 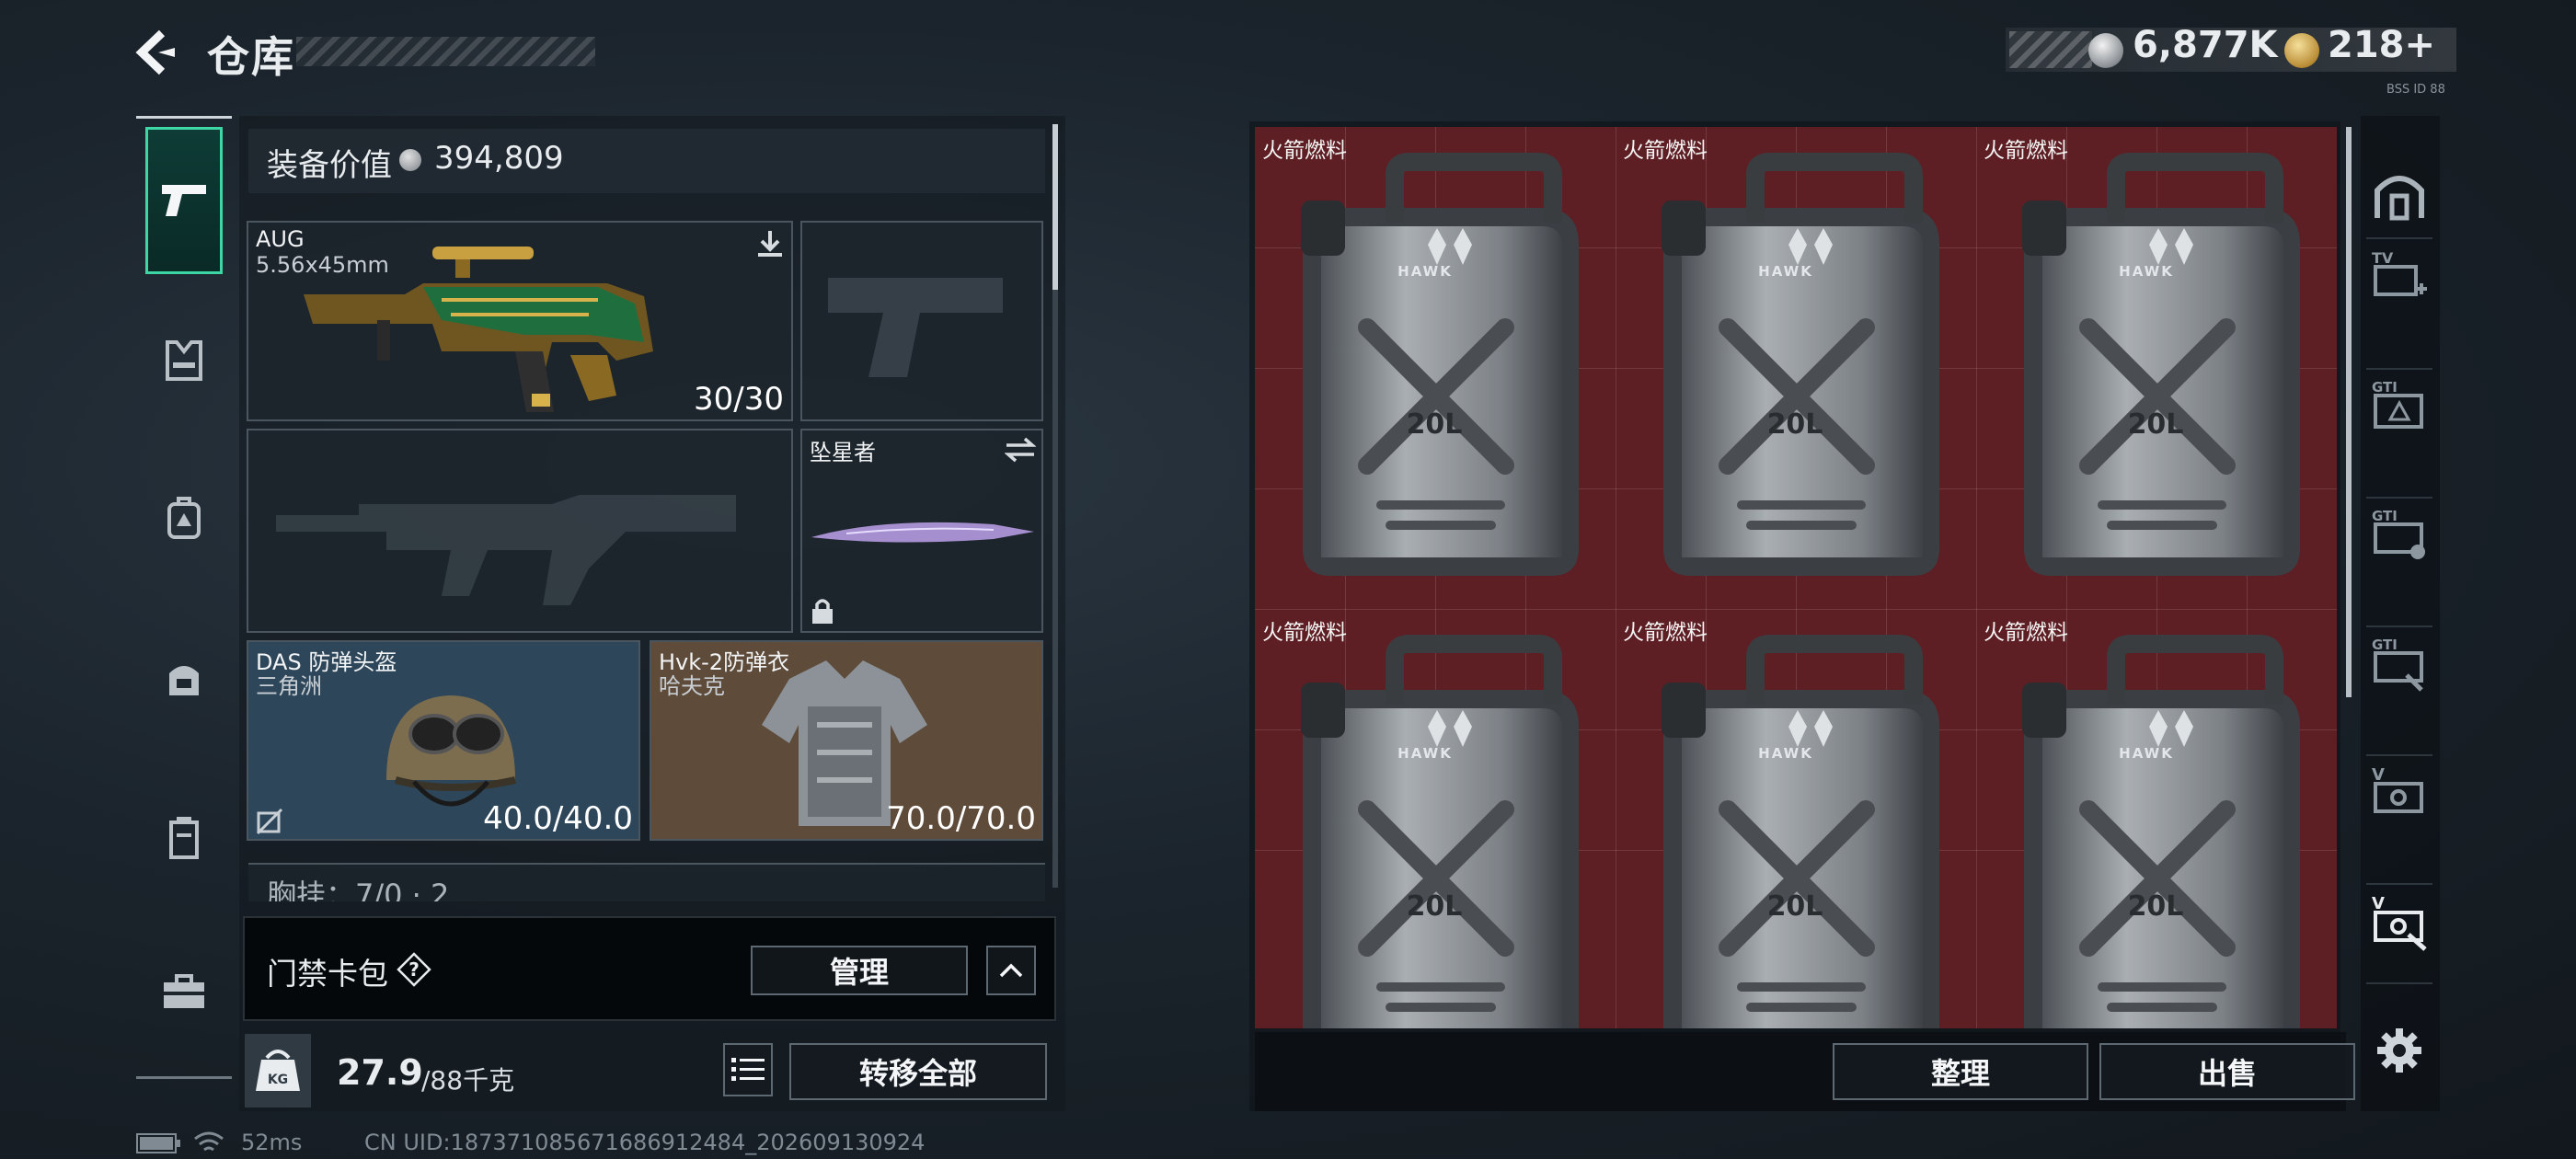 I want to click on back-arrow-icon, so click(x=157, y=52).